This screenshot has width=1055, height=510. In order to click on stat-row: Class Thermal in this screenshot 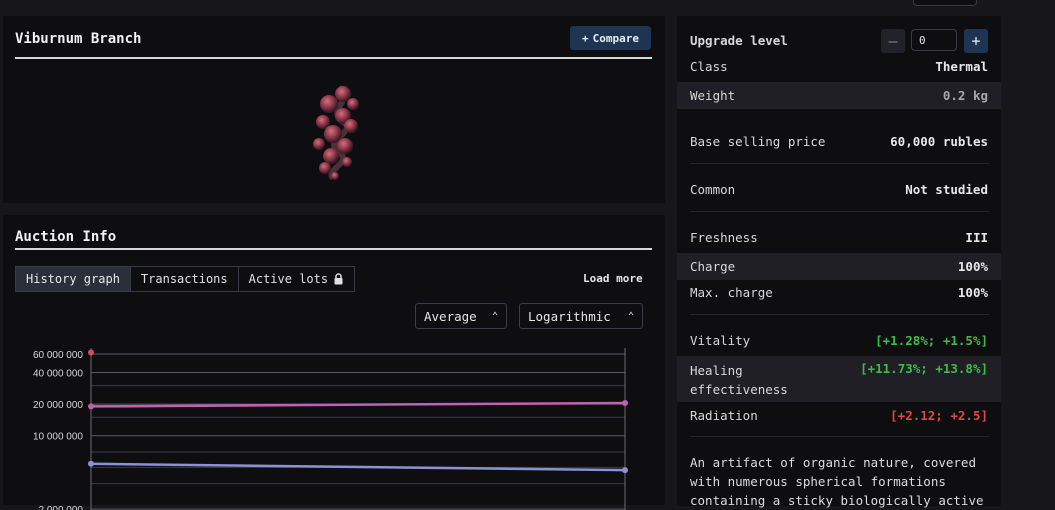, I will do `click(839, 66)`.